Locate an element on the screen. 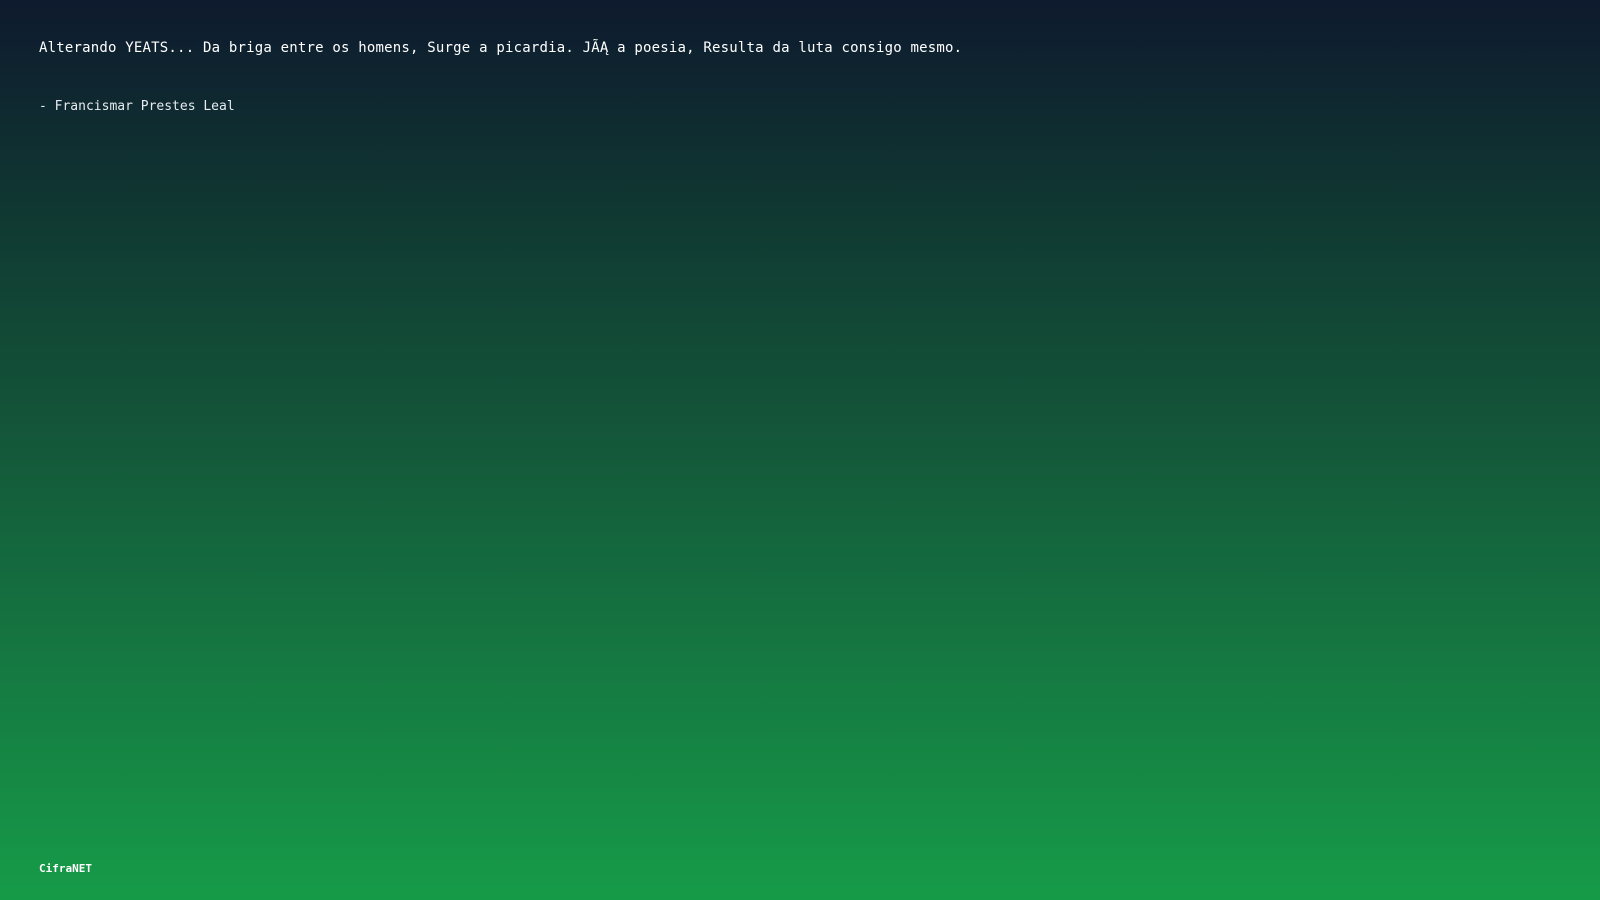  brand-label: CifraNET is located at coordinates (65, 868).